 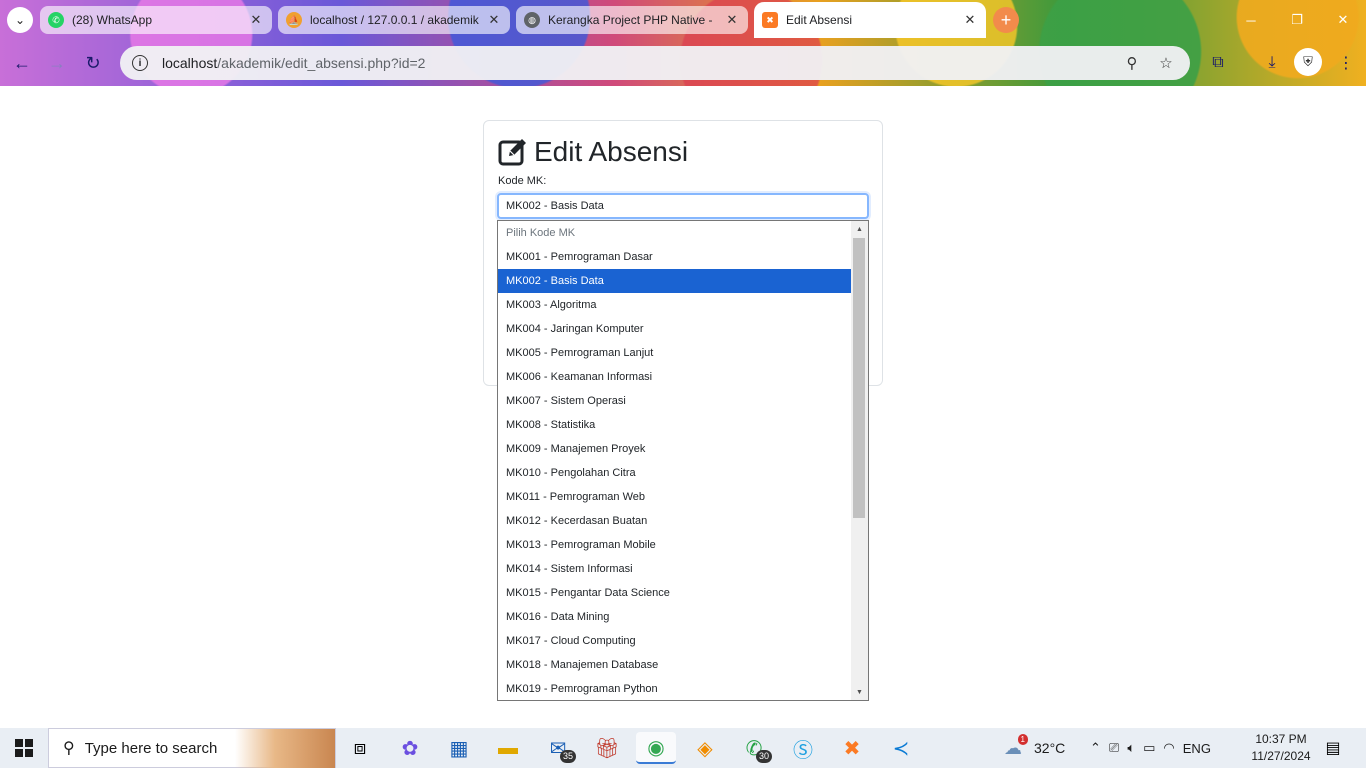 I want to click on sublime-button: ◈, so click(x=705, y=748).